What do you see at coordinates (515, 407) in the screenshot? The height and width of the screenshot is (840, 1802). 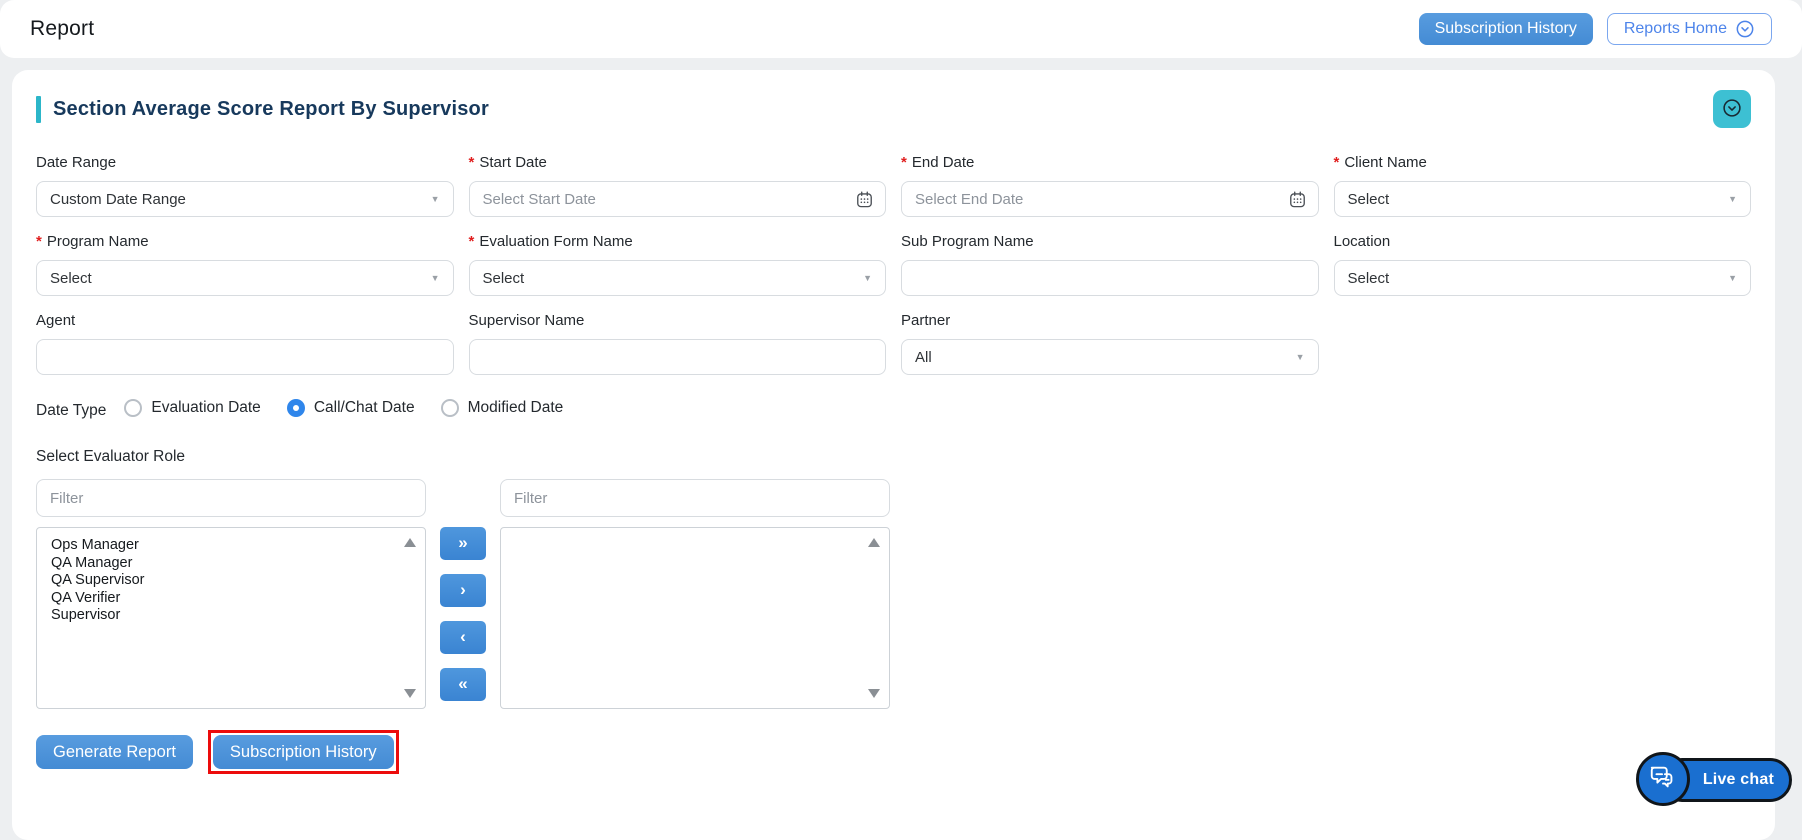 I see `date-type-radio-label: Modified Date` at bounding box center [515, 407].